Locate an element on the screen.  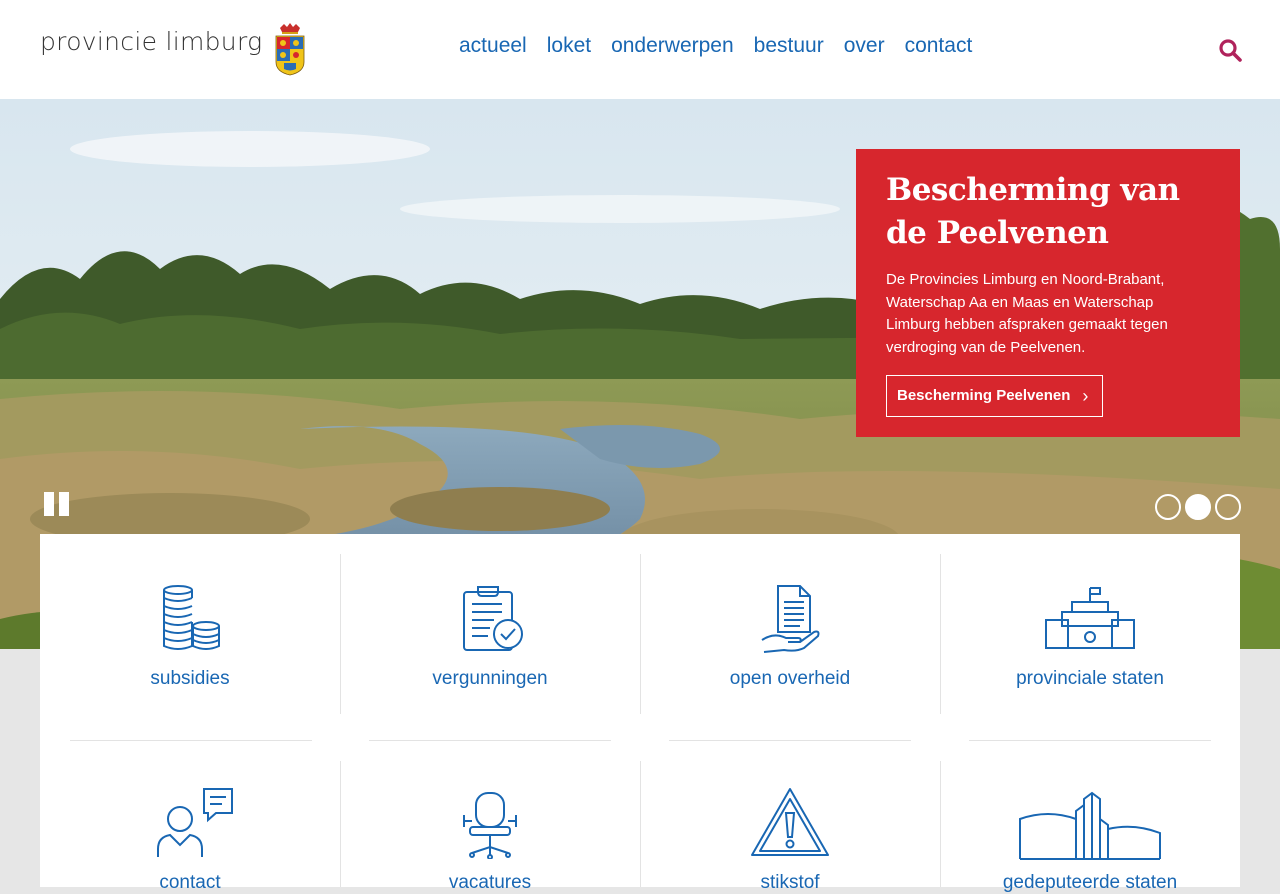
government-building-icon is located at coordinates (1090, 618).